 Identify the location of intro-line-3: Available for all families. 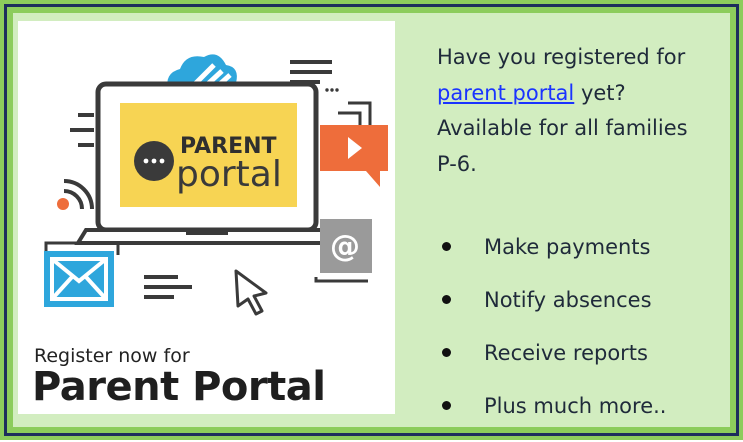
(562, 128).